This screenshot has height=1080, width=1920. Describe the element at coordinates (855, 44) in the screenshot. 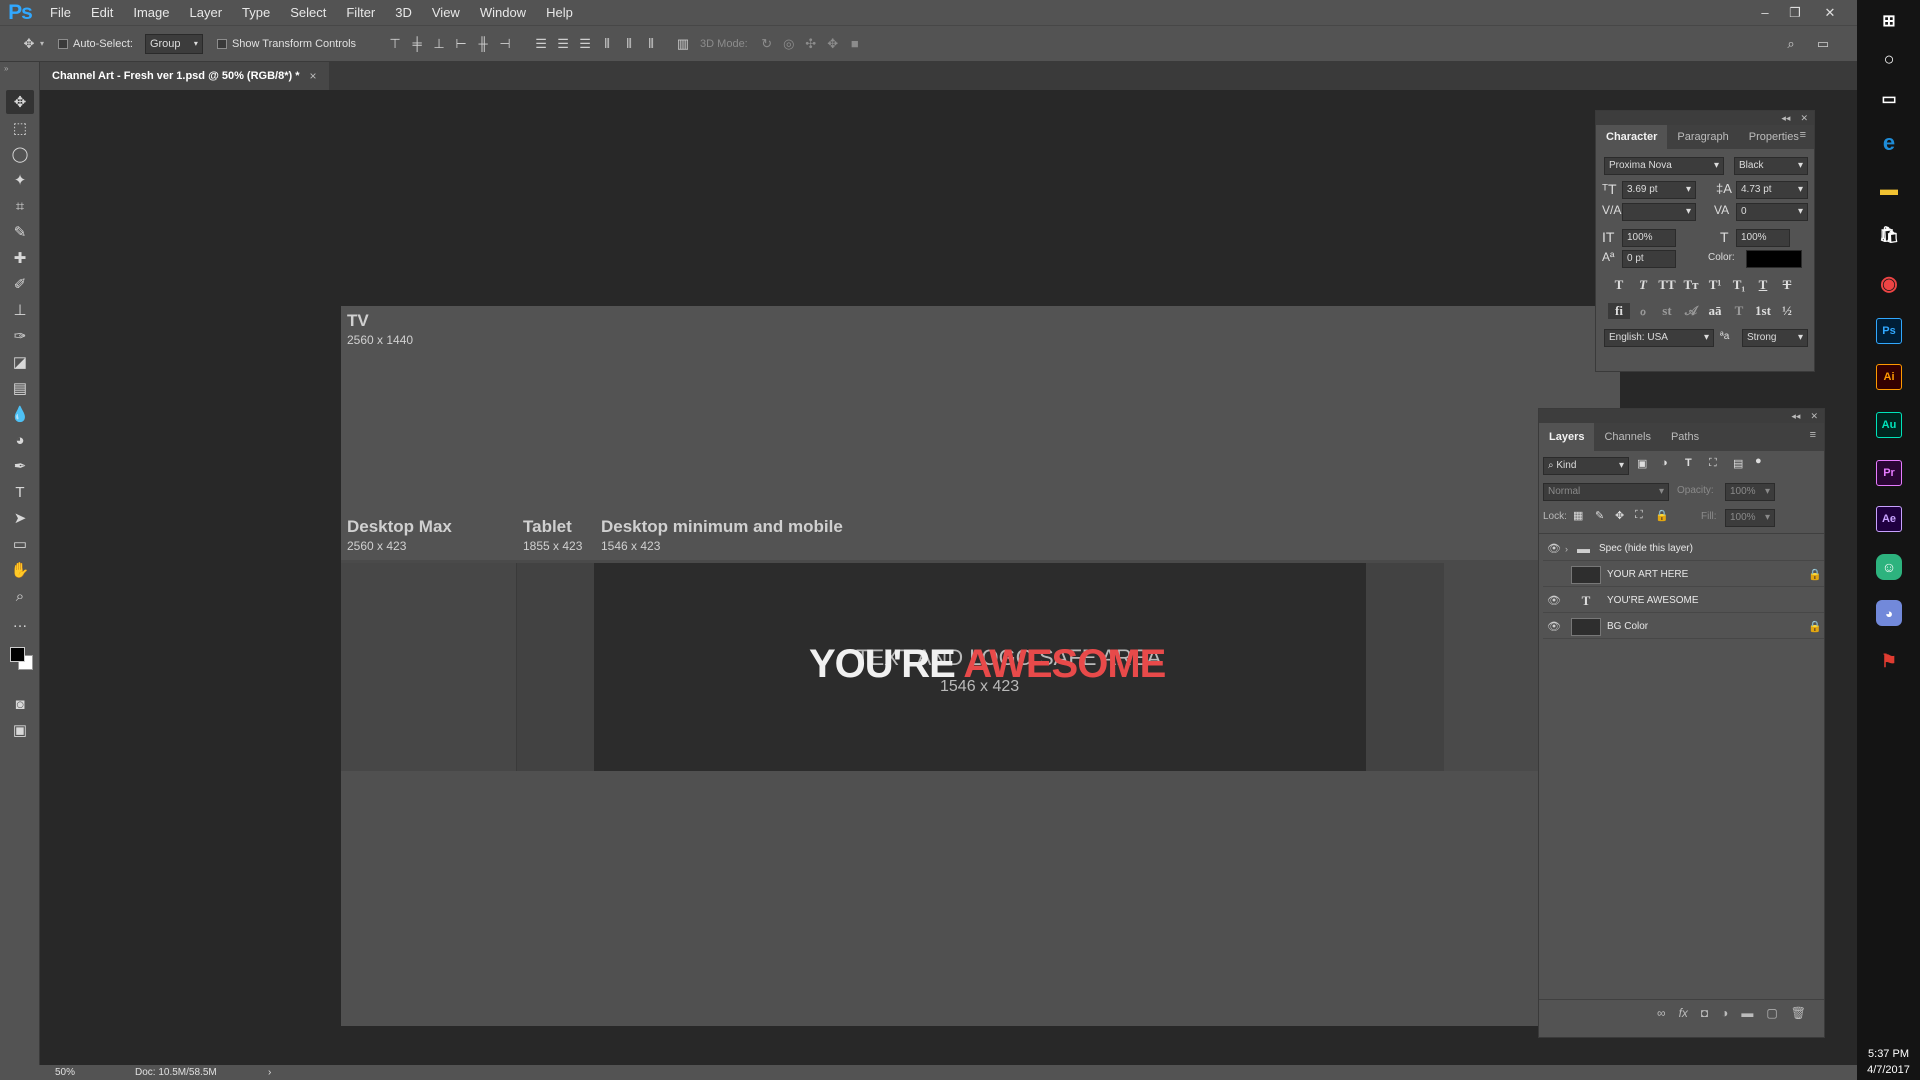

I see `3d-camera-icon: ■` at that location.